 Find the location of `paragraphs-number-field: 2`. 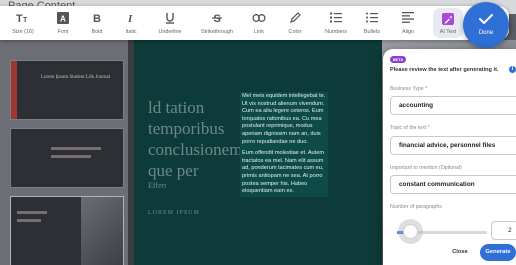

paragraphs-number-field: 2 is located at coordinates (503, 230).